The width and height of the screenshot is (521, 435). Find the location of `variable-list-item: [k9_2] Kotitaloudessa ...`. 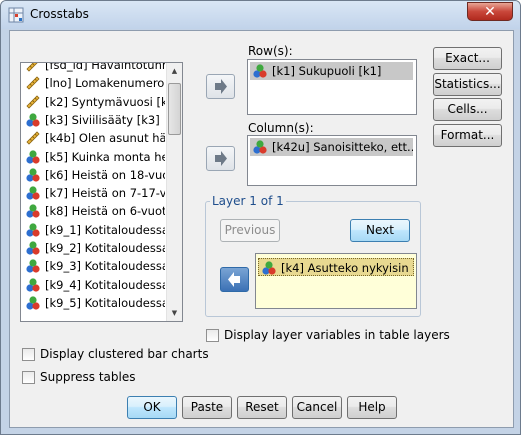

variable-list-item: [k9_2] Kotitaloudessa ... is located at coordinates (94, 248).